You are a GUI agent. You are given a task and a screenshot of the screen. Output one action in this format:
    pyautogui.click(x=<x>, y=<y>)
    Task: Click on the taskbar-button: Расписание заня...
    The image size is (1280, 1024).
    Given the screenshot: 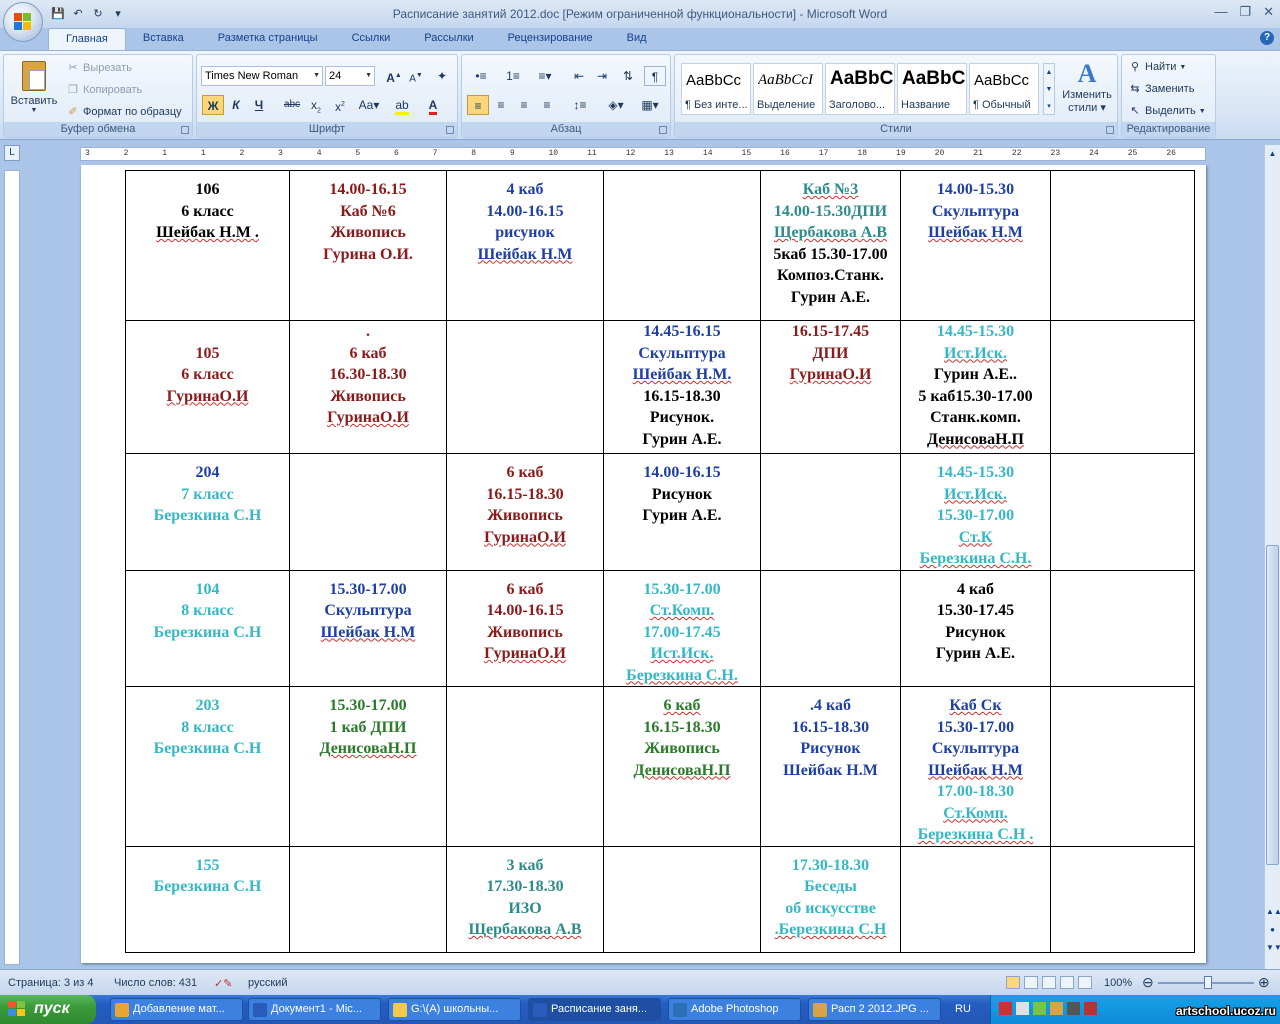 What is the action you would take?
    pyautogui.click(x=594, y=1009)
    